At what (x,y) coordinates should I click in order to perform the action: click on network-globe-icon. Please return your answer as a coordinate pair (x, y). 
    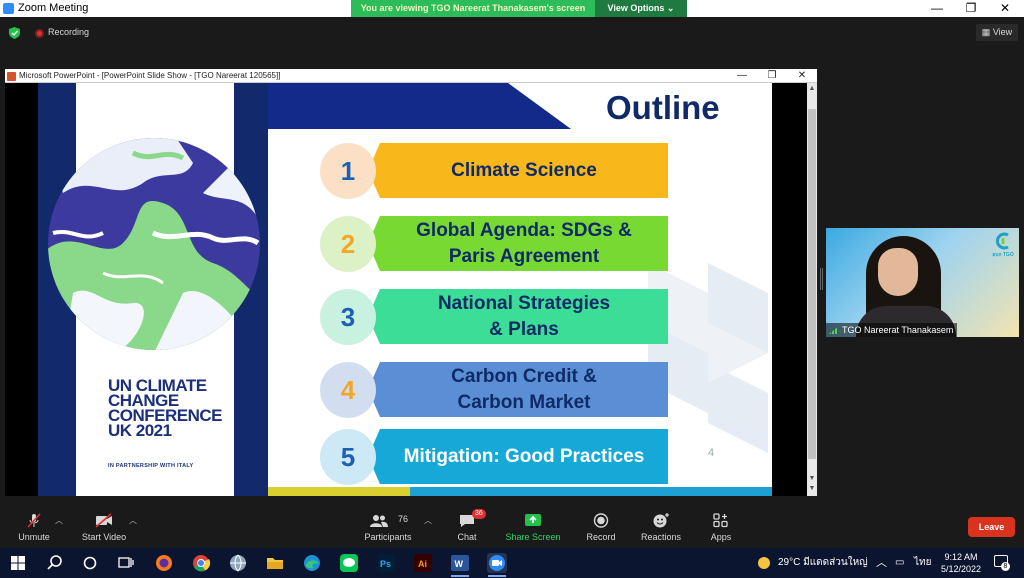
    Looking at the image, I should click on (238, 563).